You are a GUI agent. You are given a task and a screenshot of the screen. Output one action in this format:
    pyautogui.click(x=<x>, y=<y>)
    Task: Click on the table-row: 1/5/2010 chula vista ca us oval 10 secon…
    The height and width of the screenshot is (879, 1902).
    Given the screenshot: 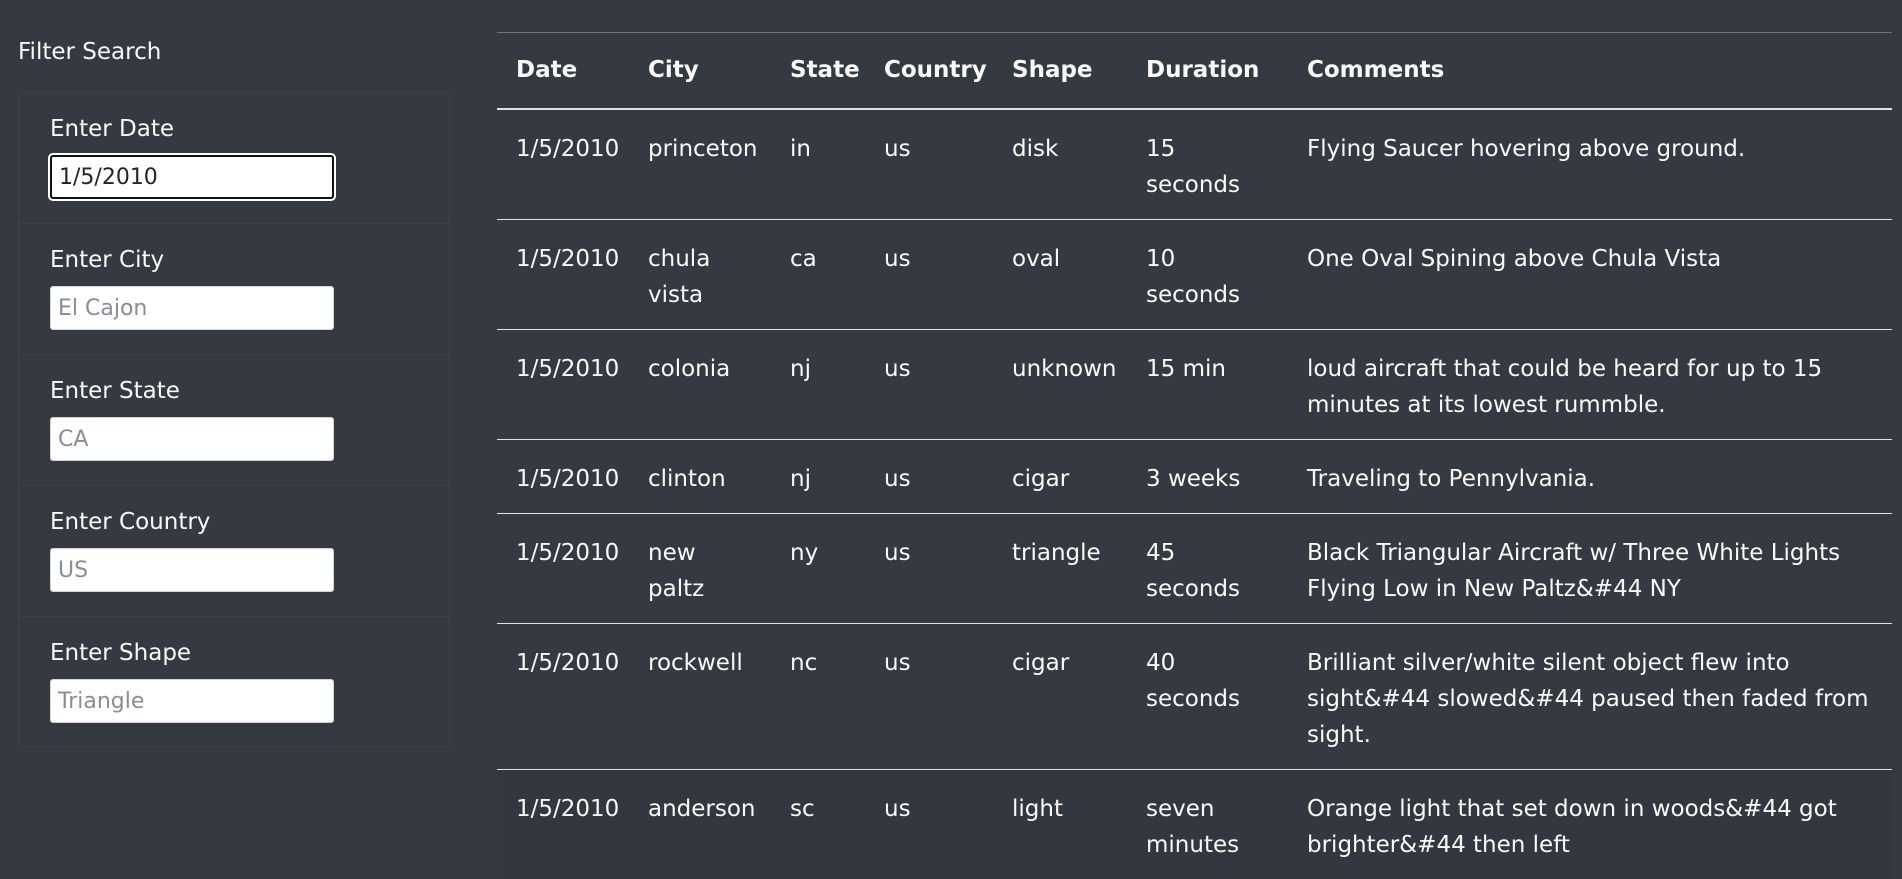 What is the action you would take?
    pyautogui.click(x=1194, y=273)
    